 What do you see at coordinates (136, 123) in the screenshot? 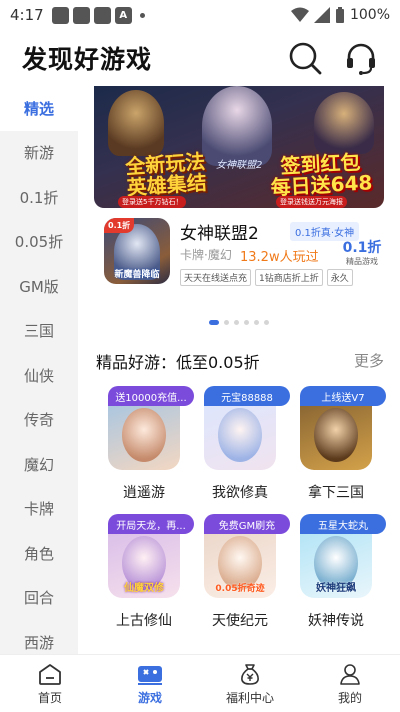
I see `banner-hero-left` at bounding box center [136, 123].